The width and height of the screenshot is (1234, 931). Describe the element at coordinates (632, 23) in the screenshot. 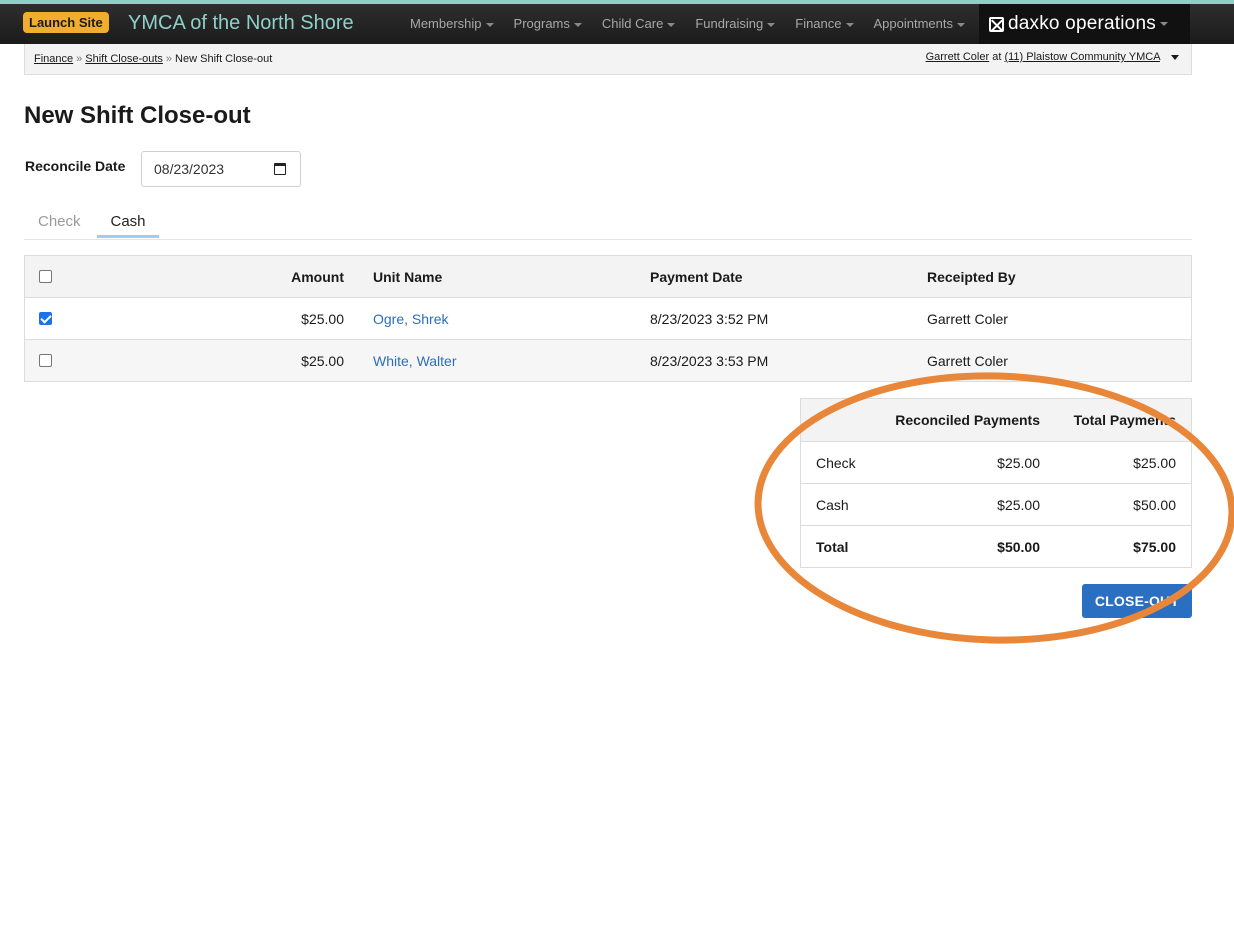

I see `nav-label: Child Care` at that location.